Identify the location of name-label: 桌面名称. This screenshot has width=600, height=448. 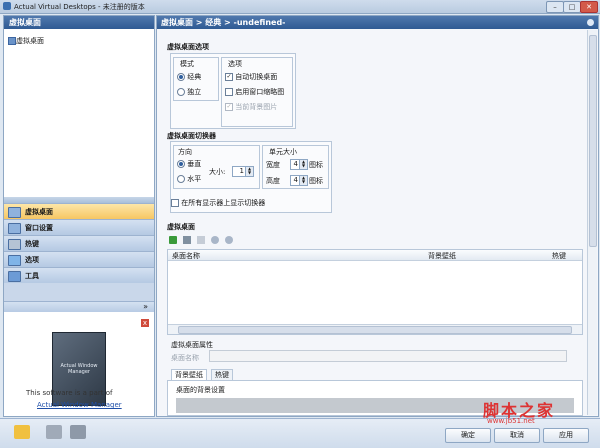
(185, 358).